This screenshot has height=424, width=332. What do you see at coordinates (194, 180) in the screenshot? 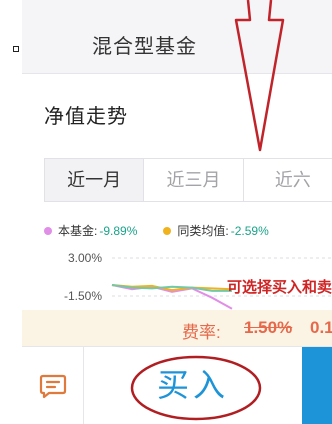
I see `tab-three-months: 近三月` at bounding box center [194, 180].